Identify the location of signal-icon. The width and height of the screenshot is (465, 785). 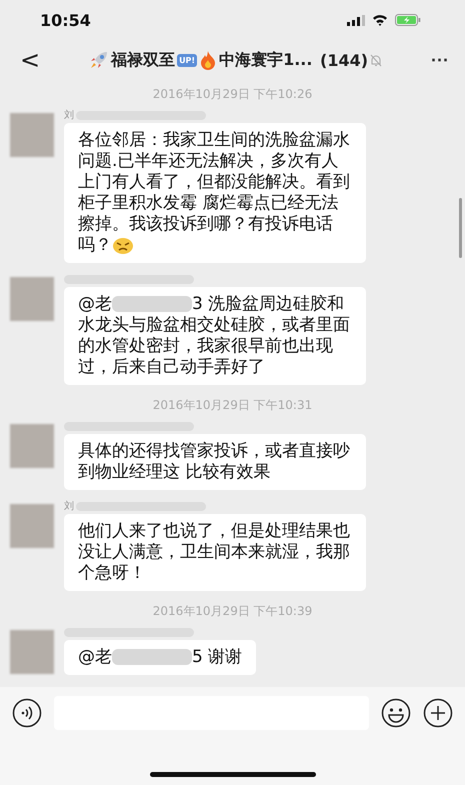
(356, 20).